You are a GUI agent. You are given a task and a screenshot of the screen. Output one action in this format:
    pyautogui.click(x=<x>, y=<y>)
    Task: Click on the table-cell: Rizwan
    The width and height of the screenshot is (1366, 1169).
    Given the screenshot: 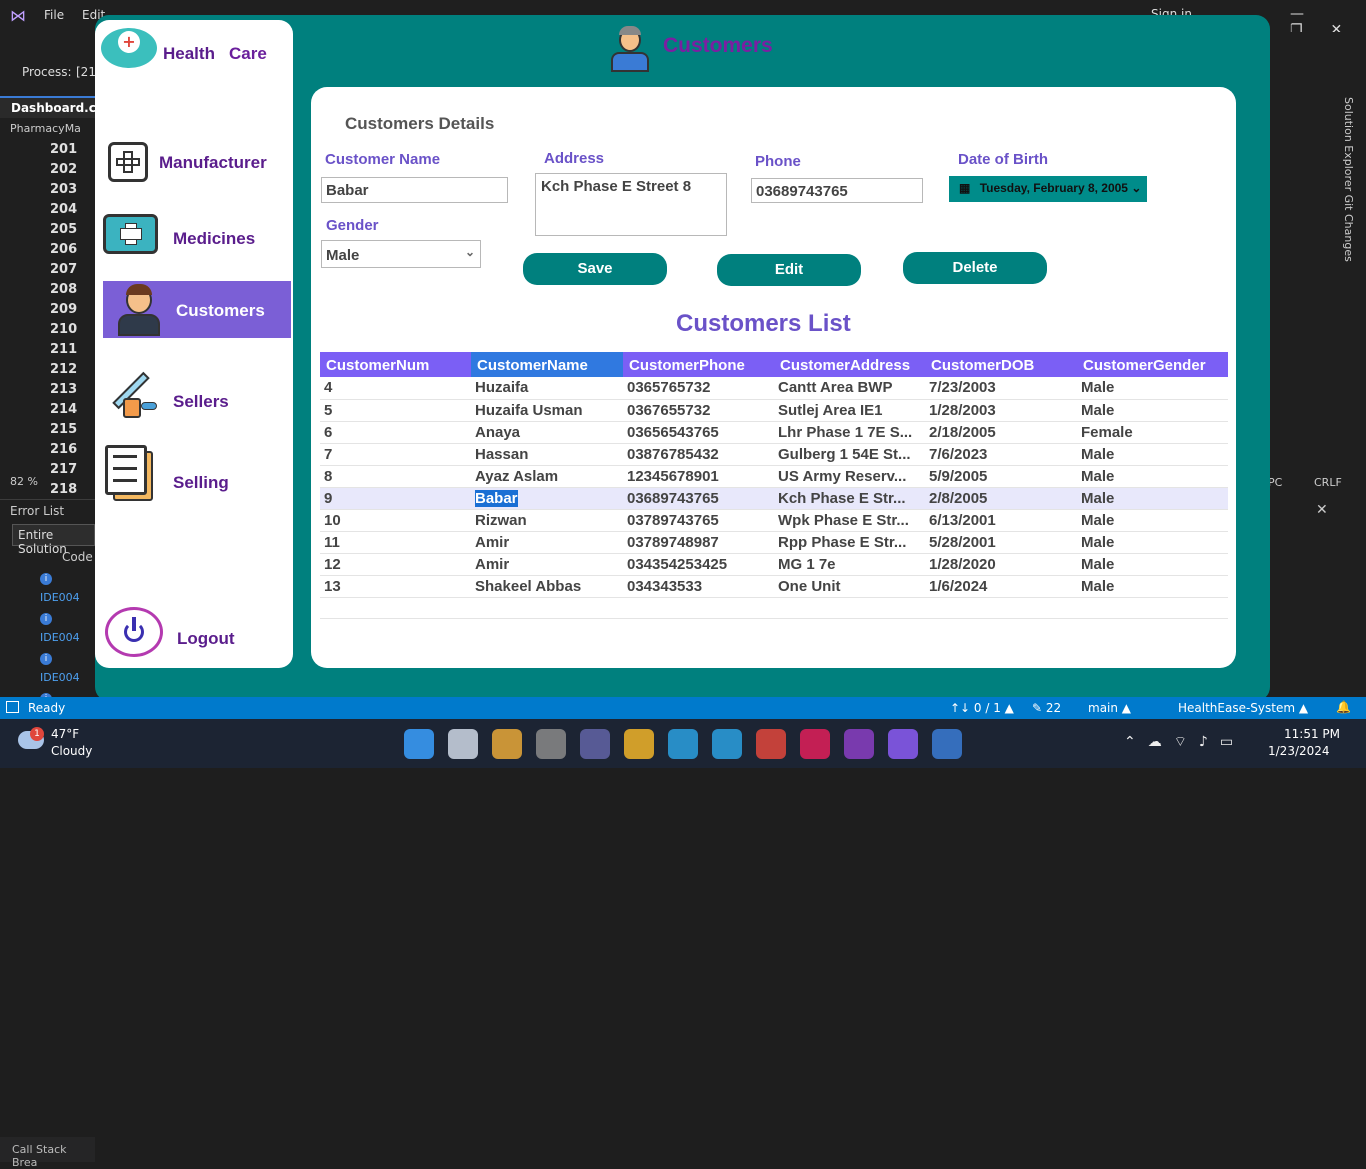 What is the action you would take?
    pyautogui.click(x=547, y=520)
    